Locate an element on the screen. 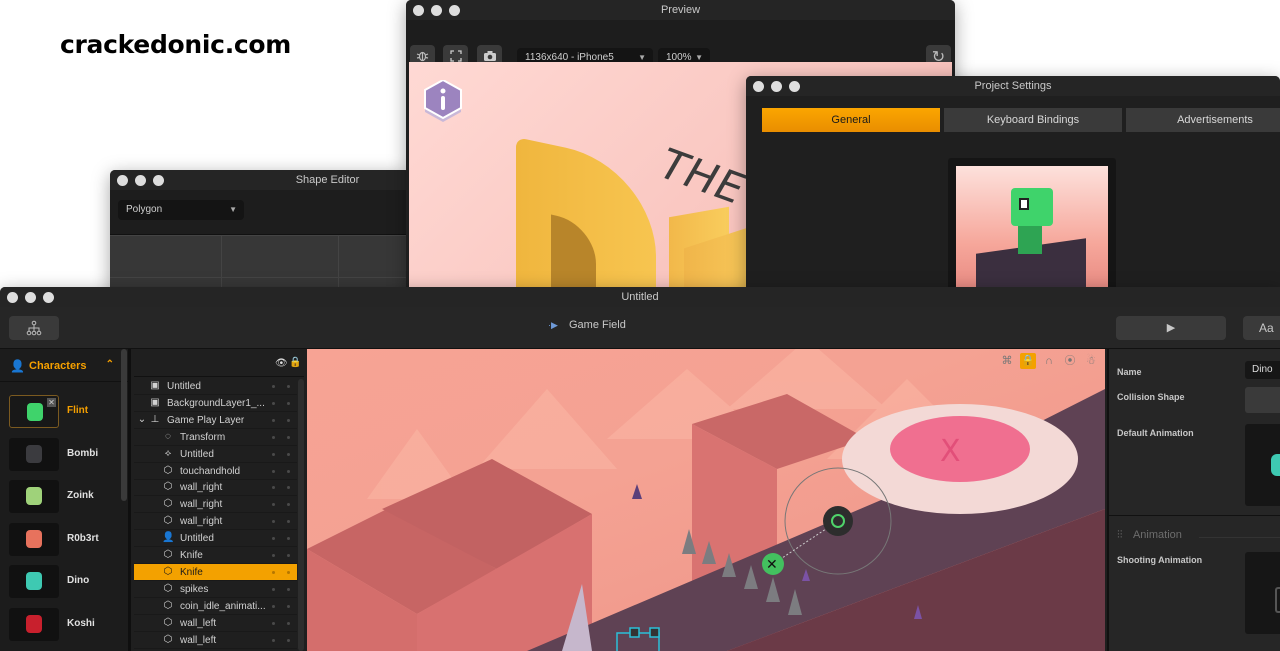  shape-grid is located at coordinates (260, 265).